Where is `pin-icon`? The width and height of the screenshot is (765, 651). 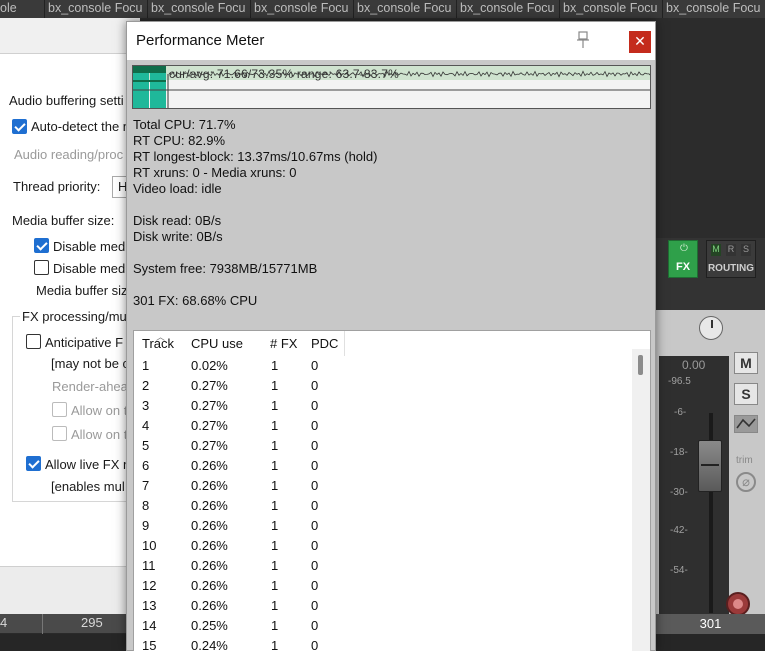
pin-icon is located at coordinates (583, 40).